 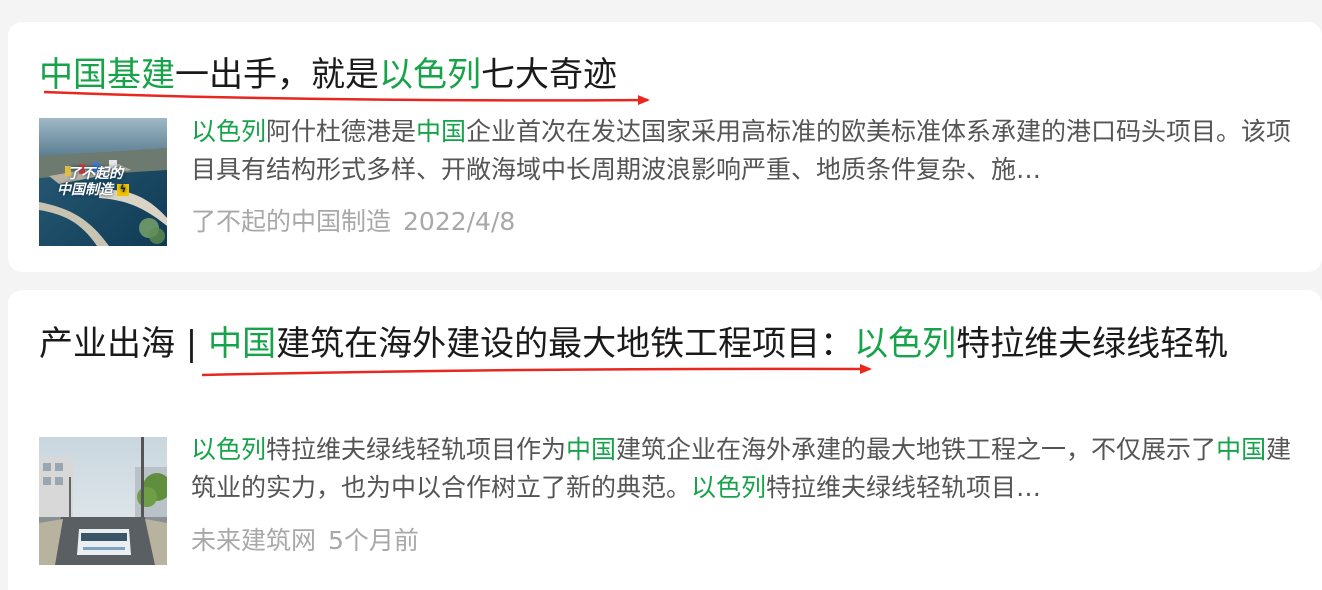 I want to click on text-segment: 阿什杜德港是, so click(x=341, y=131).